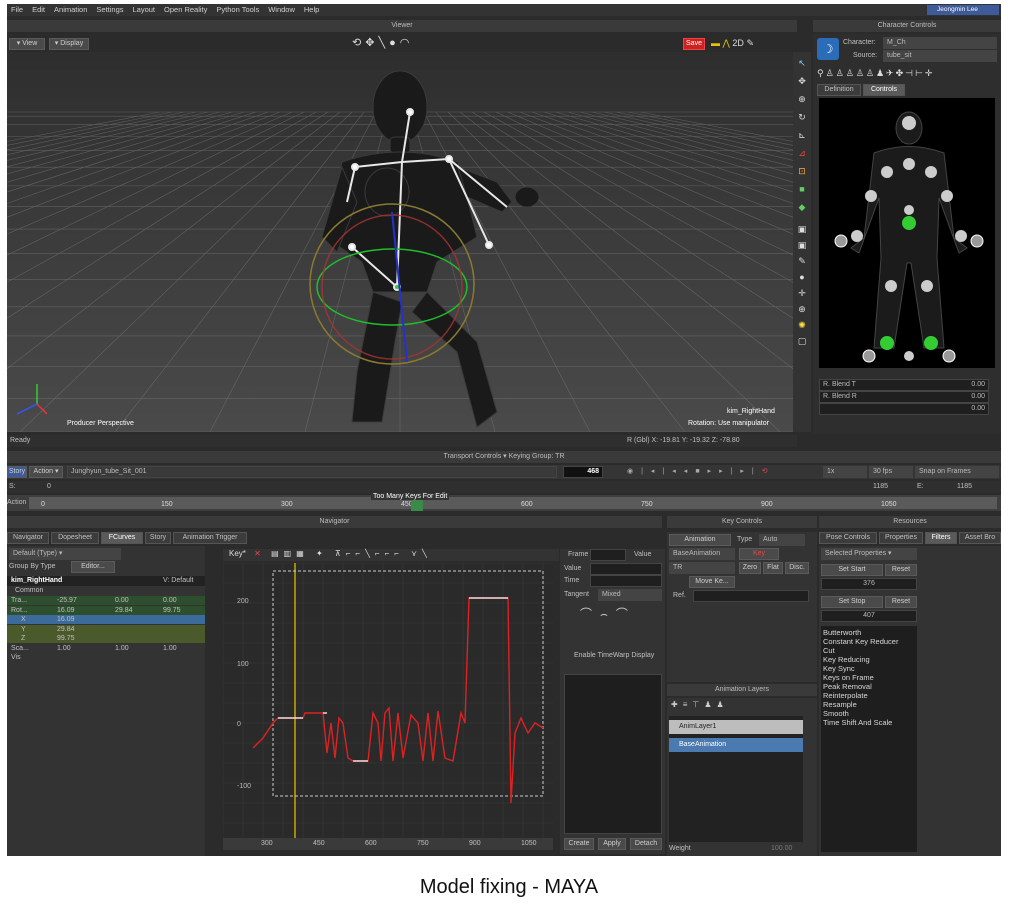  Describe the element at coordinates (901, 570) in the screenshot. I see `reset-start-button: Reset` at that location.